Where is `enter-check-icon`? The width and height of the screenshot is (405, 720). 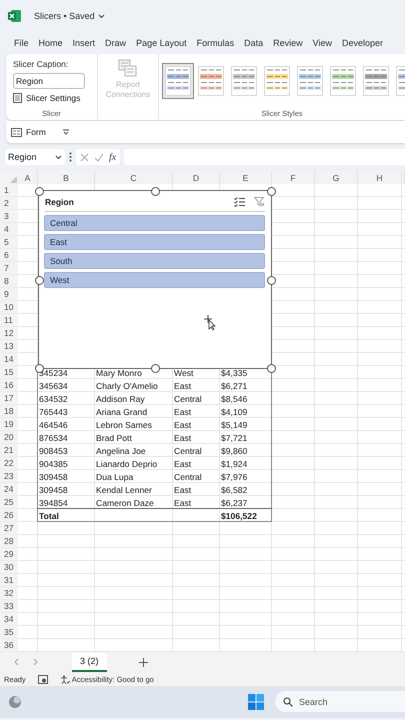
enter-check-icon is located at coordinates (99, 157).